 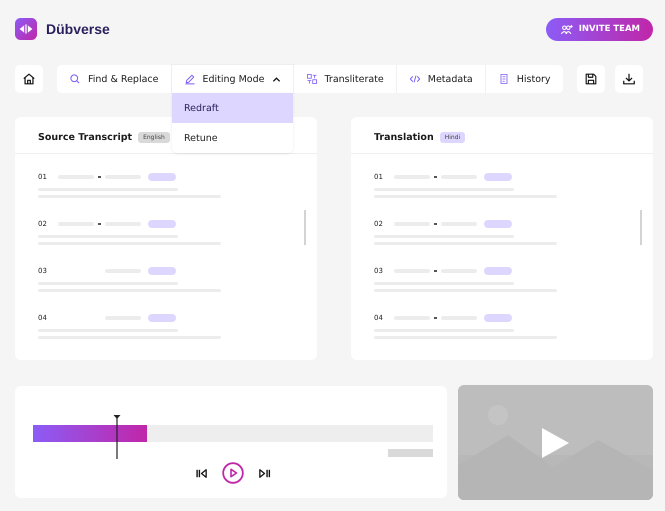 What do you see at coordinates (117, 437) in the screenshot?
I see `playhead-marker` at bounding box center [117, 437].